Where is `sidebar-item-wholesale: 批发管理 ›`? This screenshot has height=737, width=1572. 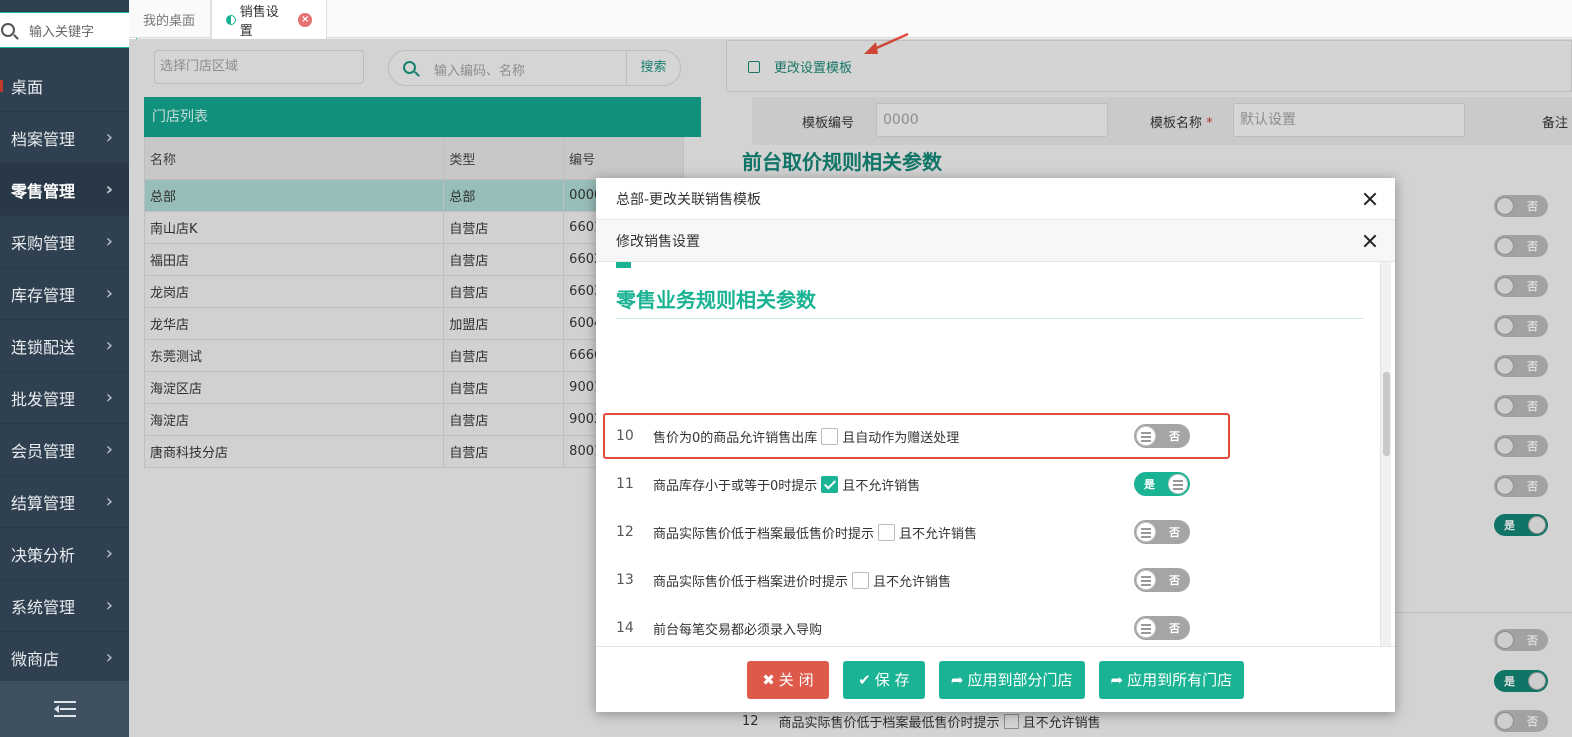
sidebar-item-wholesale: 批发管理 › is located at coordinates (64, 398).